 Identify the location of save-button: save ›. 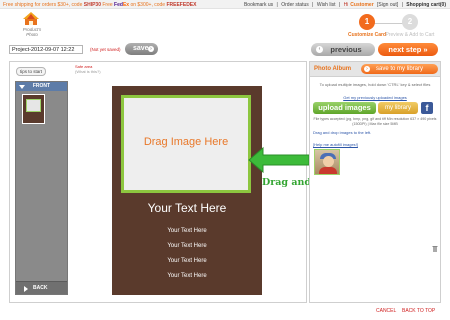
(141, 49).